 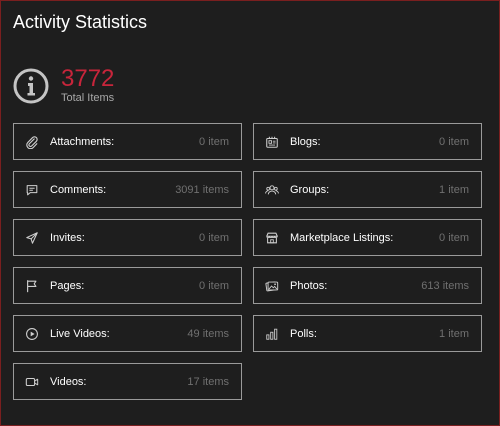 I want to click on stat-card-attachments: Attachments: 0 item, so click(x=127, y=141).